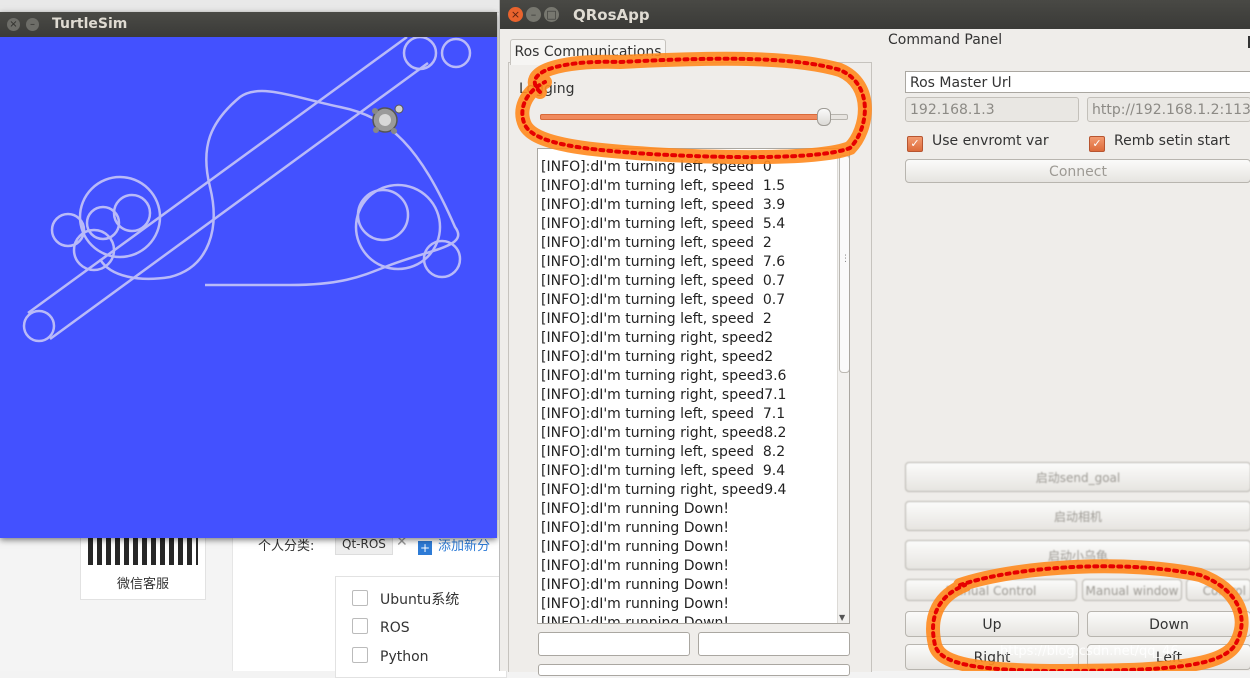 Image resolution: width=1250 pixels, height=678 pixels. I want to click on tab-ros-communications: Ros Communications, so click(588, 52).